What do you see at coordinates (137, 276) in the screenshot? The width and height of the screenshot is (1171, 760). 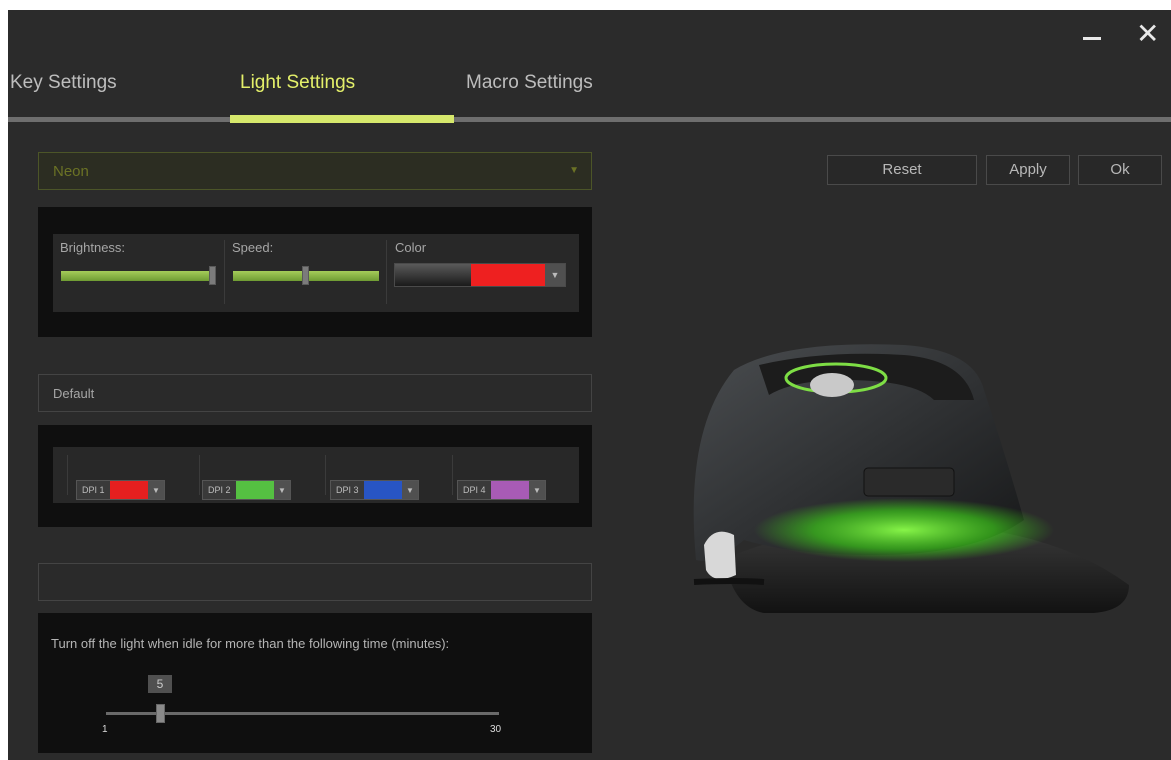 I see `brightness-slider` at bounding box center [137, 276].